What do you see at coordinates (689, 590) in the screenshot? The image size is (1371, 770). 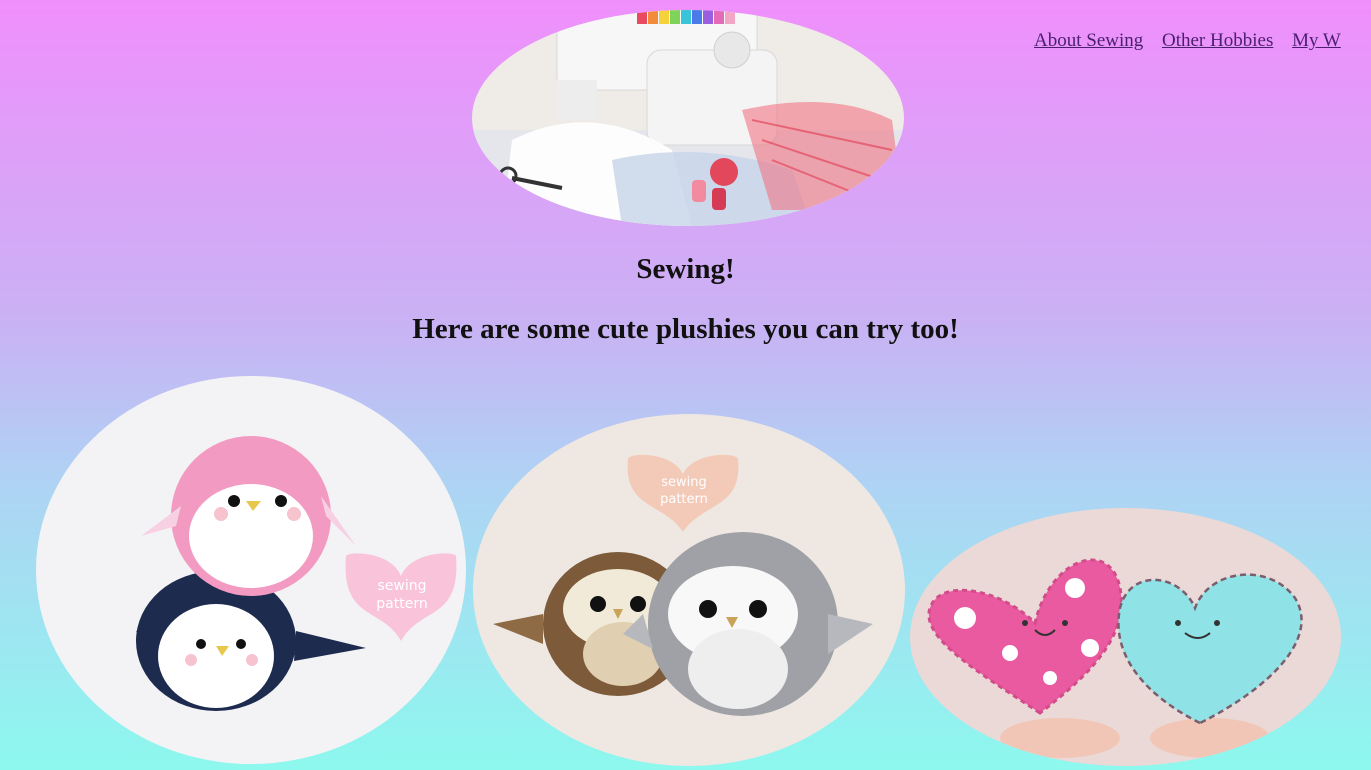 I see `owl-plushies-image: sewing pattern` at bounding box center [689, 590].